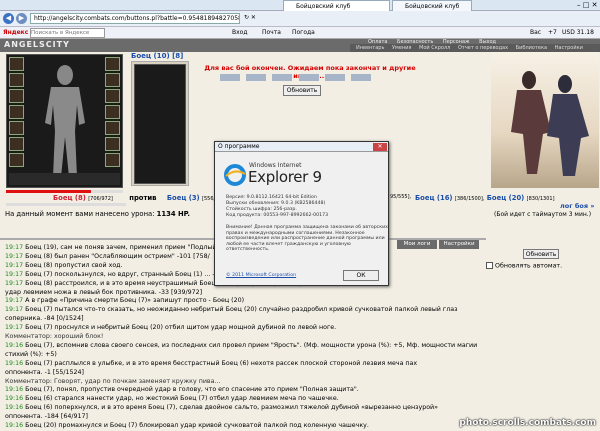  I want to click on left-fighter-name: Боец (8), so click(69, 198).